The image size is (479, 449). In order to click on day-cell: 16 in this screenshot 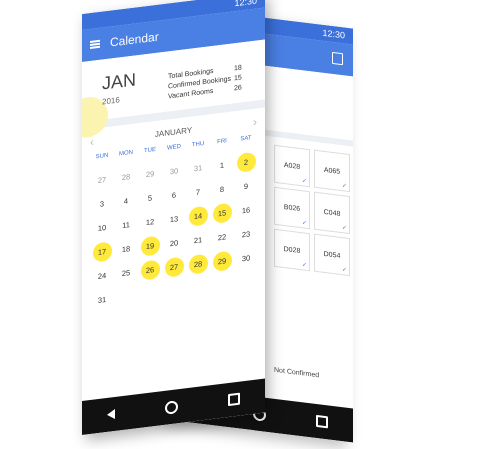, I will do `click(246, 209)`.